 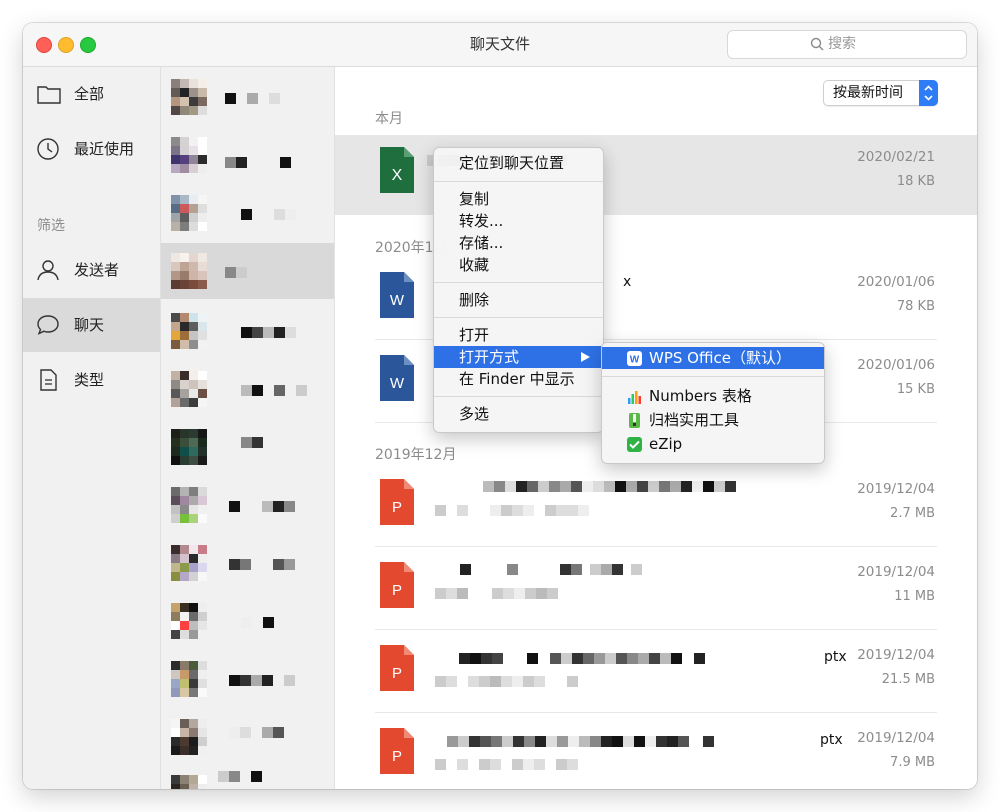 I want to click on sidebar-item-all: 全部, so click(x=91, y=94).